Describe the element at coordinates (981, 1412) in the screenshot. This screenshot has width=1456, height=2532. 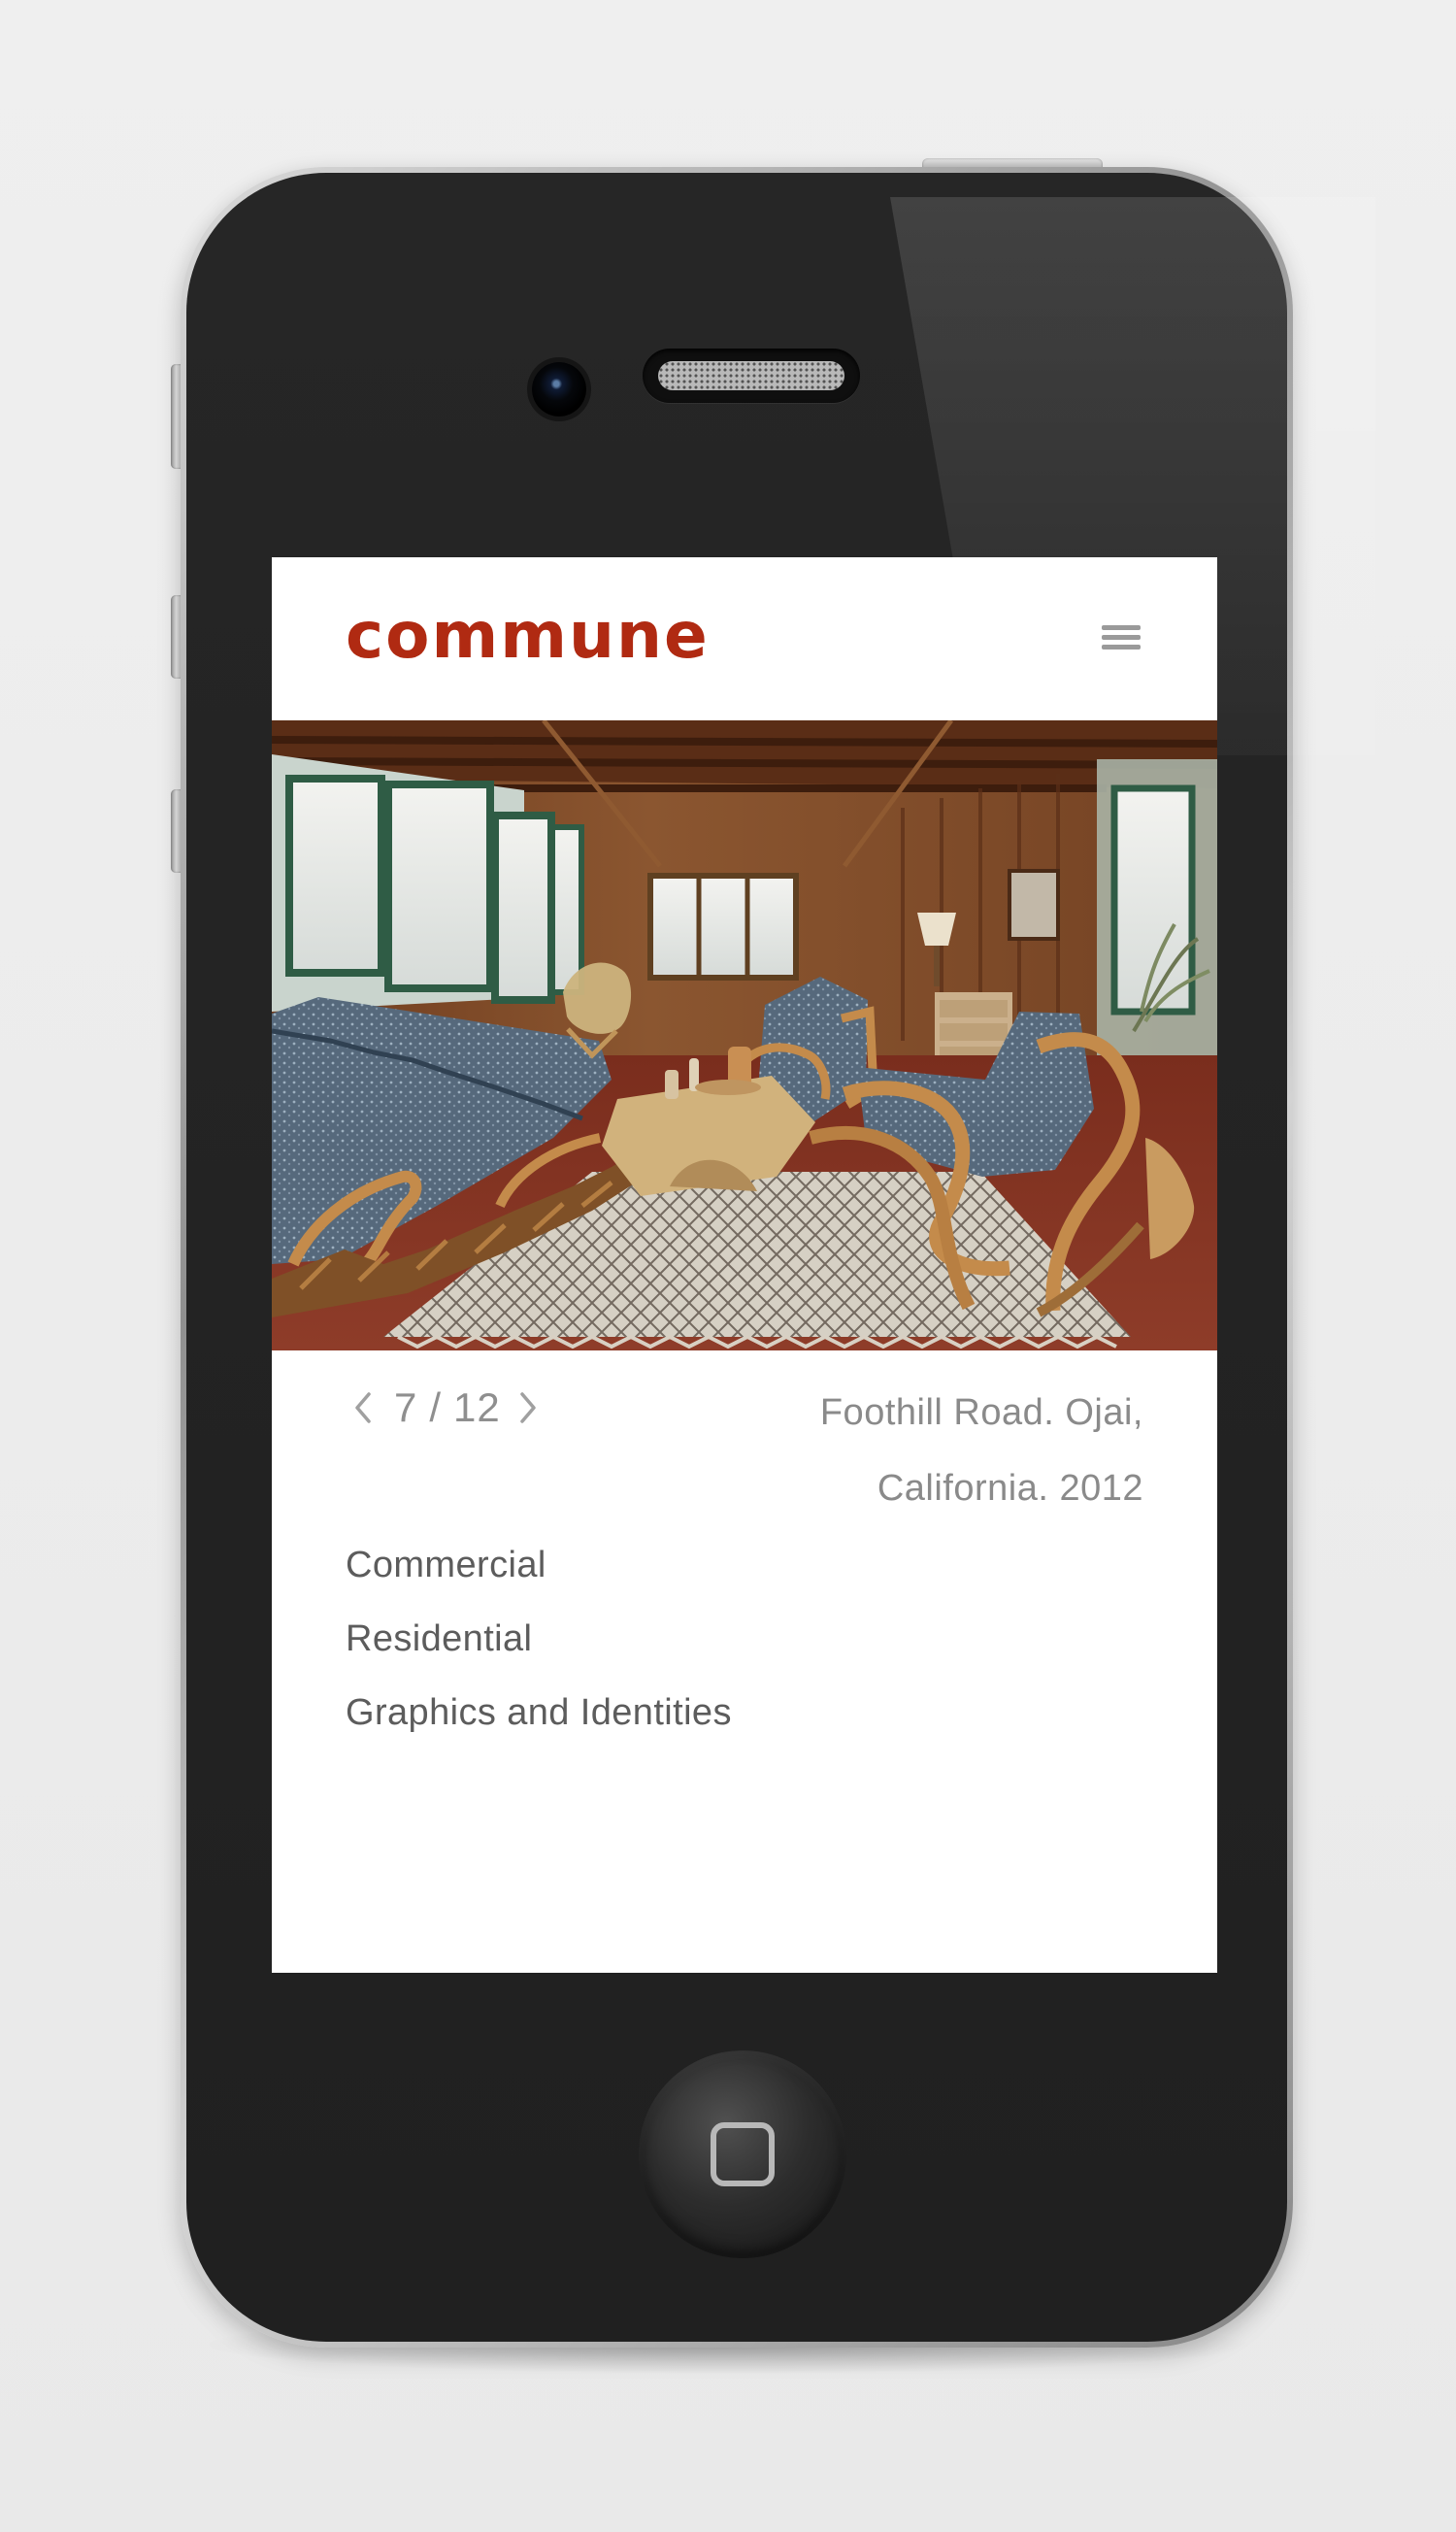
I see `caption-line-1: Foothill Road. Ojai,` at that location.